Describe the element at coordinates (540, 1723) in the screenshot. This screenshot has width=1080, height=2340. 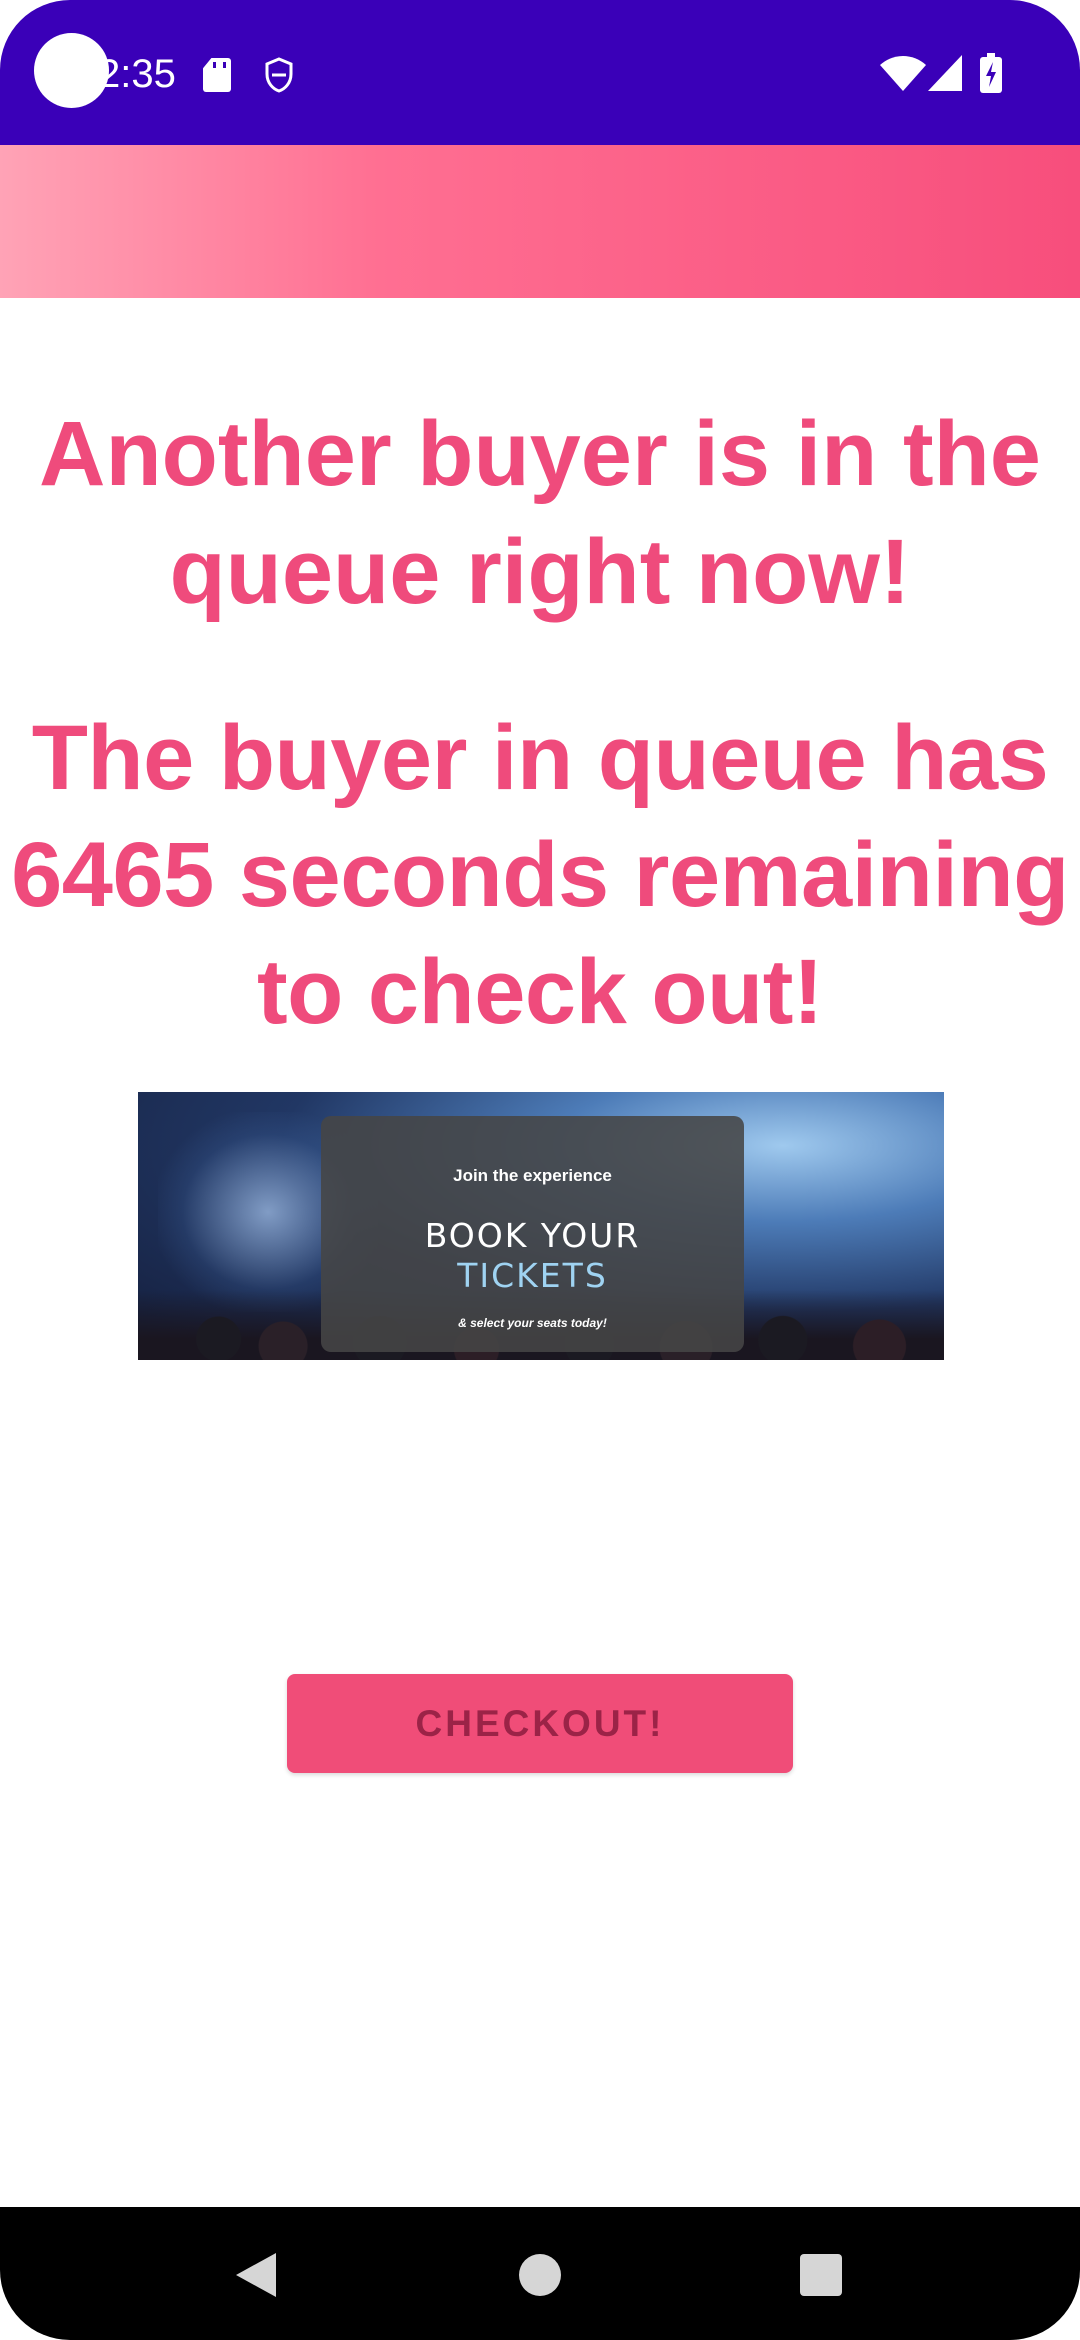
I see `checkout-button: CHECKOUT!` at that location.